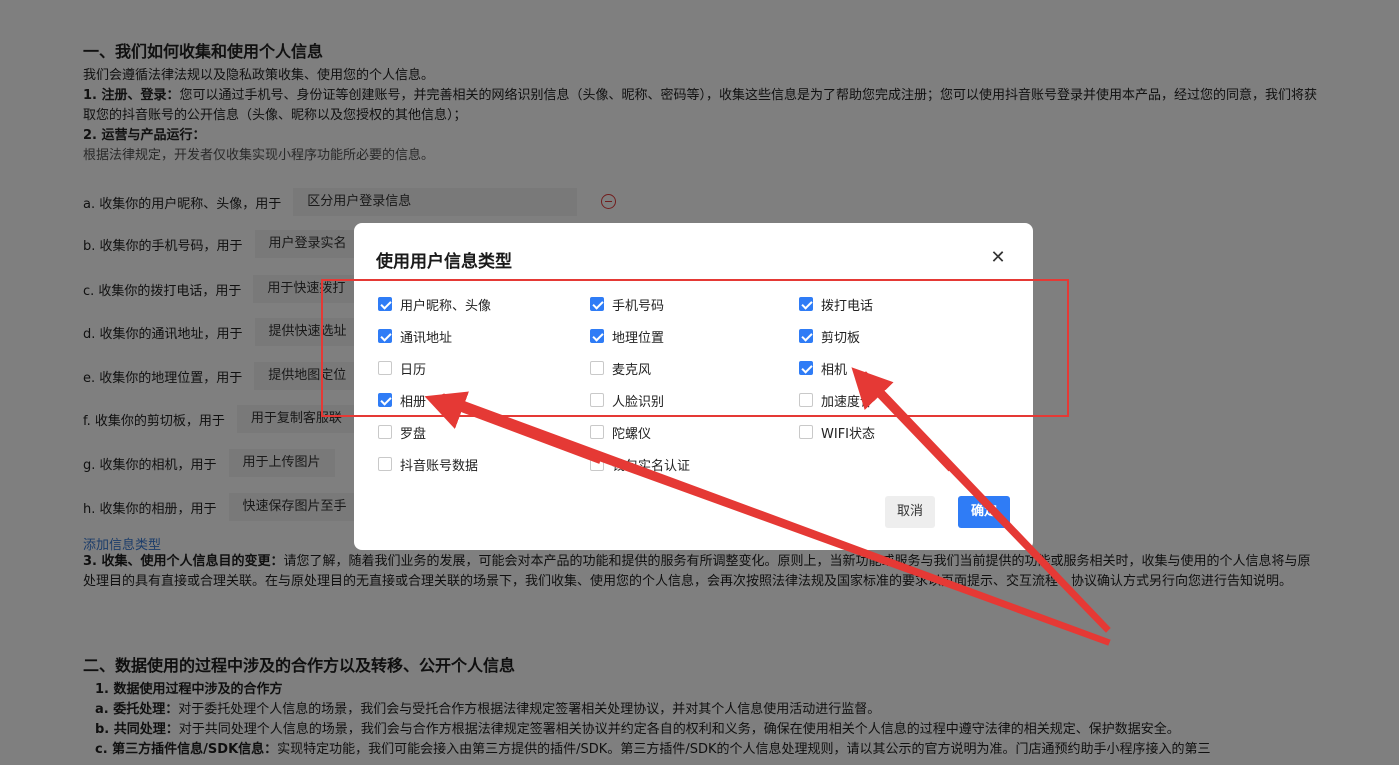  Describe the element at coordinates (901, 419) in the screenshot. I see `arrow-to-camera-head` at that location.